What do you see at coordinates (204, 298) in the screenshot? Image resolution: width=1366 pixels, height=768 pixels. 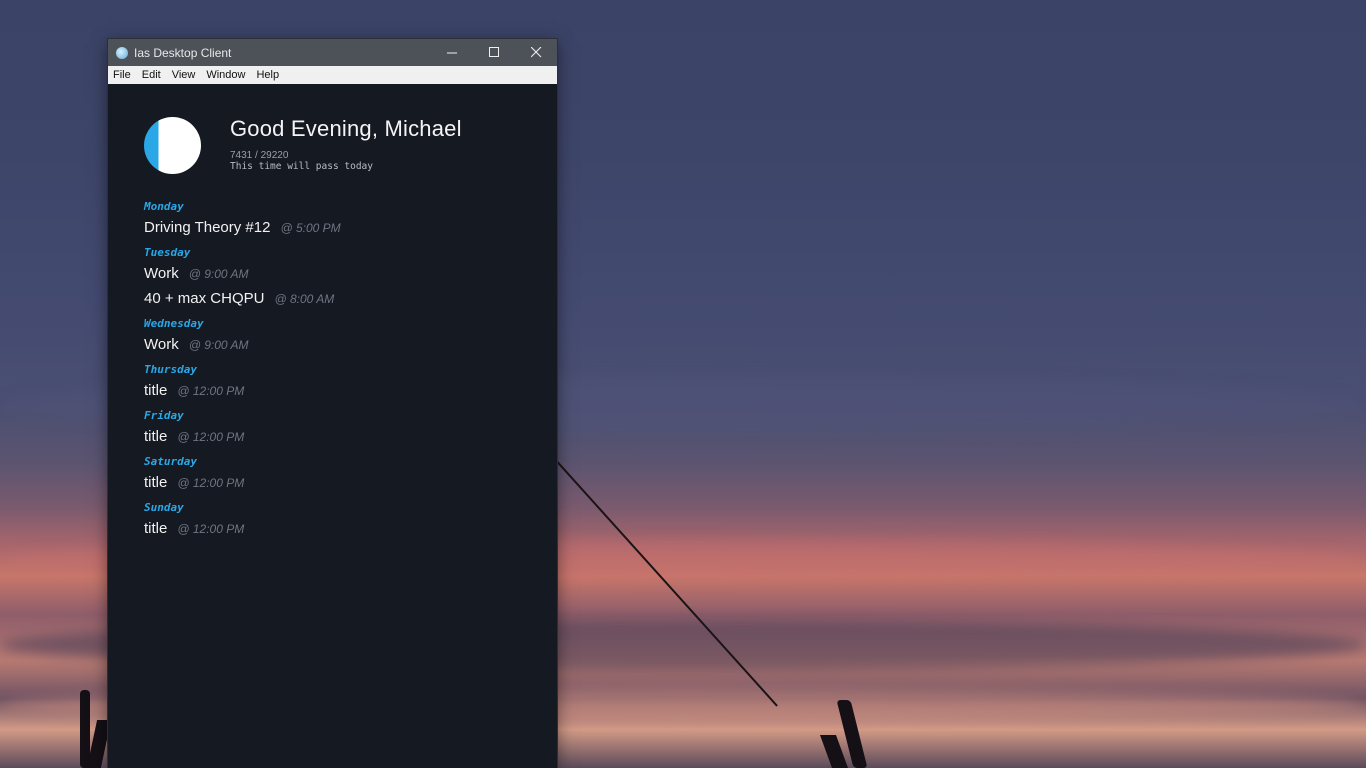 I see `event-title: 40 + max CHQPU` at bounding box center [204, 298].